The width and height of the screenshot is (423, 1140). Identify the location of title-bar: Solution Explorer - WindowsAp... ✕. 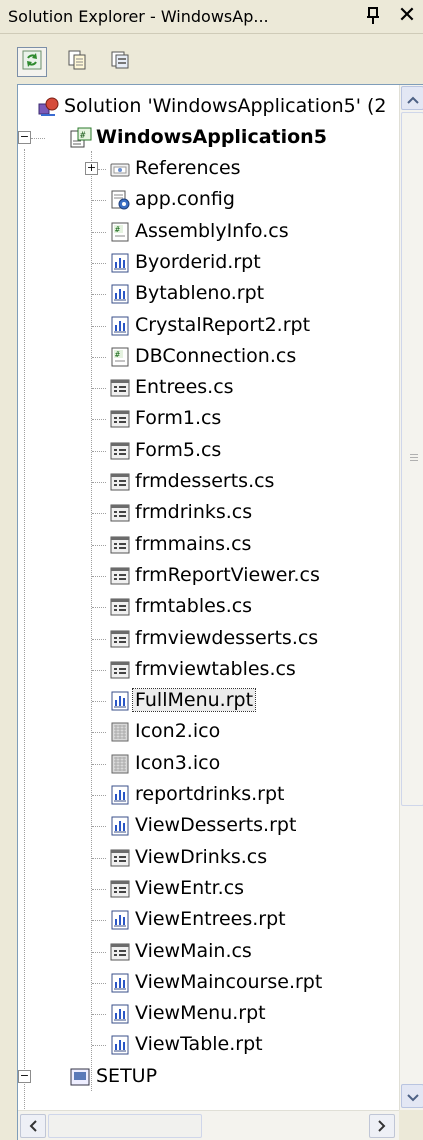
(211, 17).